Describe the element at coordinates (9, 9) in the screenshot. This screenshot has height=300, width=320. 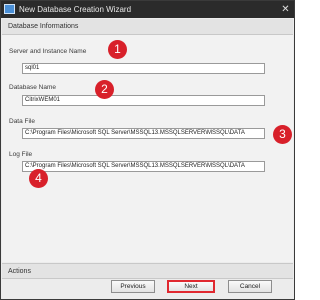
I see `wizard-app-icon` at that location.